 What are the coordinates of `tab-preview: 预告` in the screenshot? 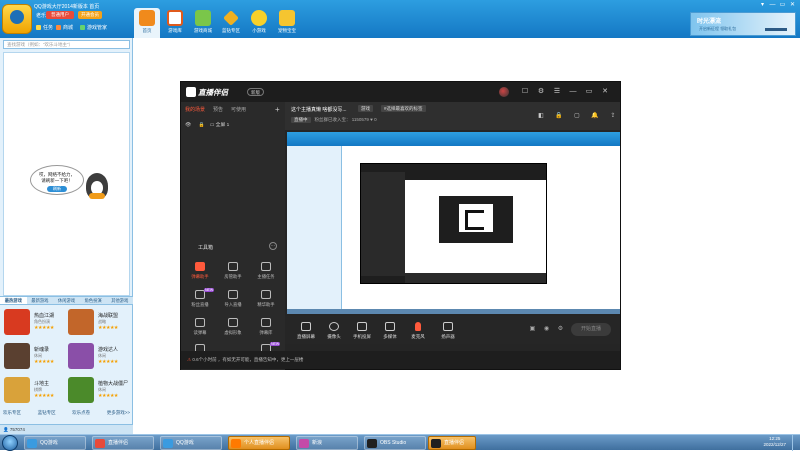 It's located at (218, 109).